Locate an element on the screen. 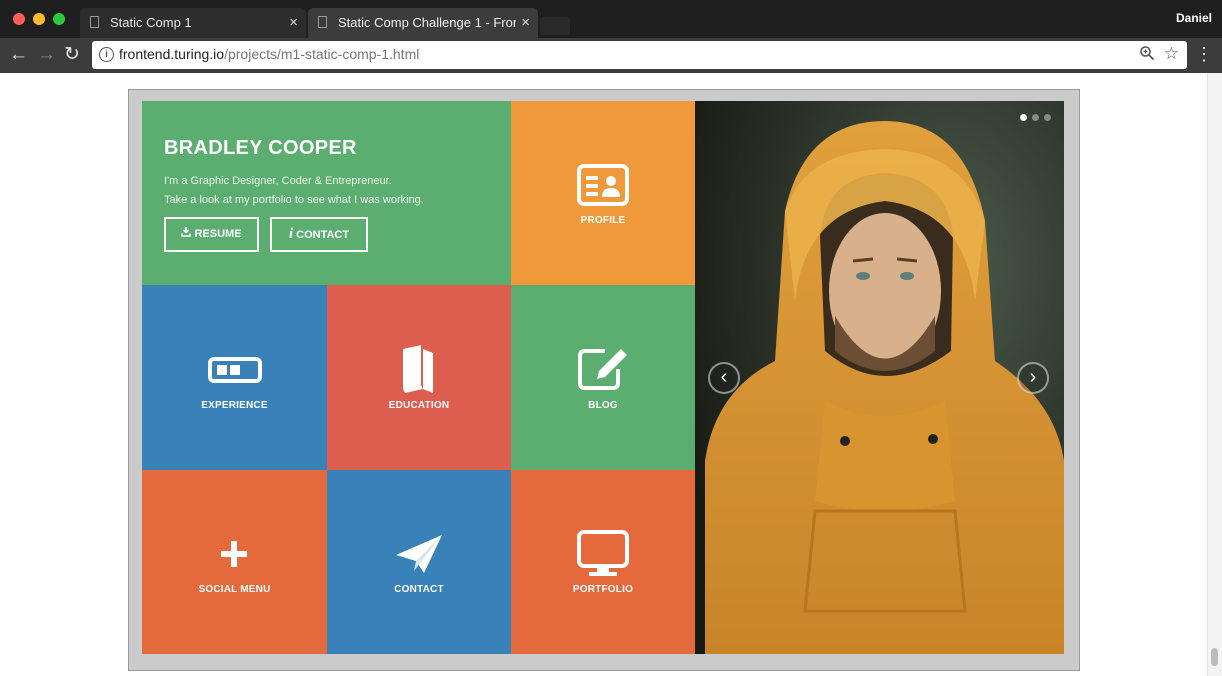  maximize-window-button is located at coordinates (59, 19).